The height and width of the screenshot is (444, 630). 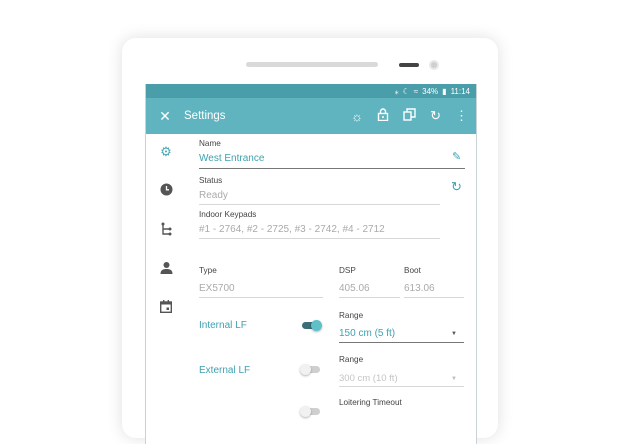 I want to click on external-range-label: Range, so click(x=351, y=359).